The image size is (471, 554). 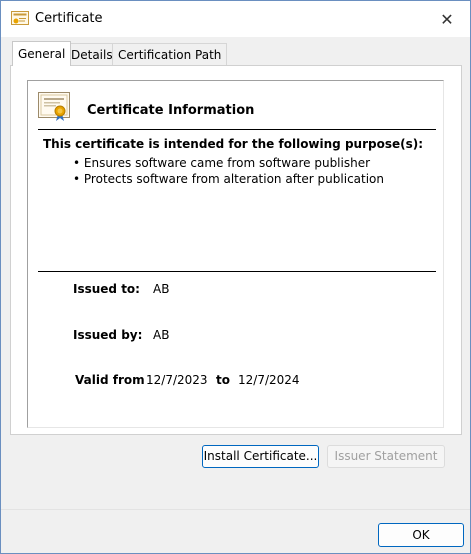 What do you see at coordinates (177, 380) in the screenshot?
I see `valid-from-value: 12/7/2023` at bounding box center [177, 380].